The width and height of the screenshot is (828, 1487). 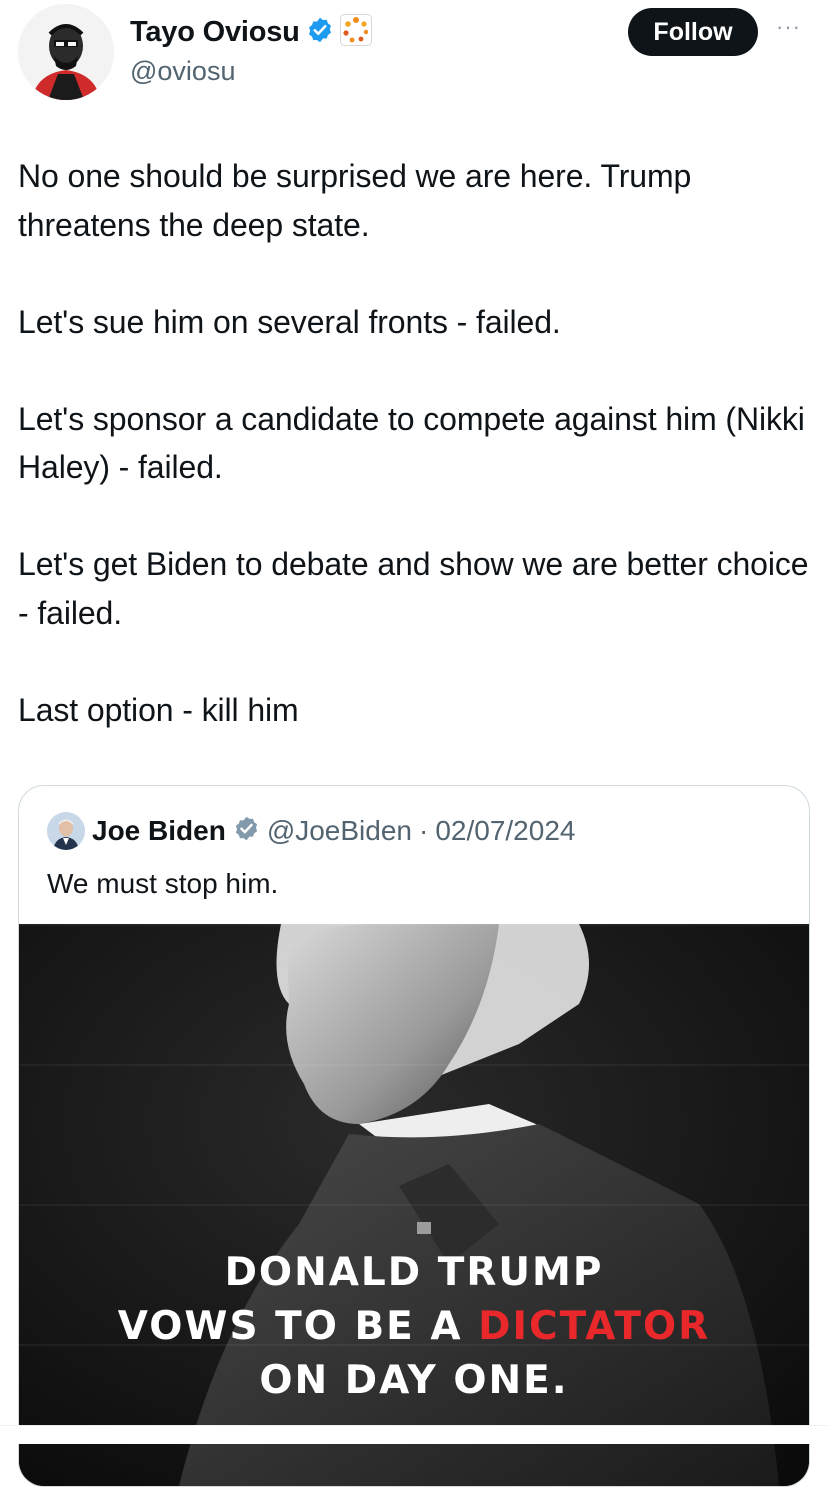 I want to click on tweet-header: Tayo Oviosu @oviosu Follow ···, so click(x=414, y=55).